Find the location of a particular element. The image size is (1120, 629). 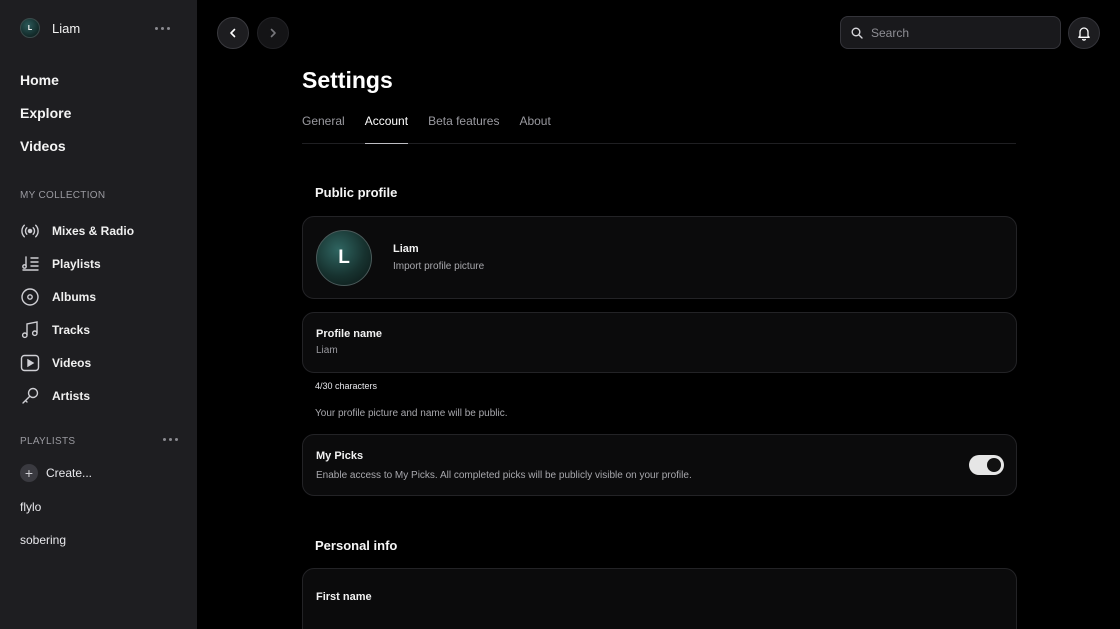

avatar: L is located at coordinates (30, 28).